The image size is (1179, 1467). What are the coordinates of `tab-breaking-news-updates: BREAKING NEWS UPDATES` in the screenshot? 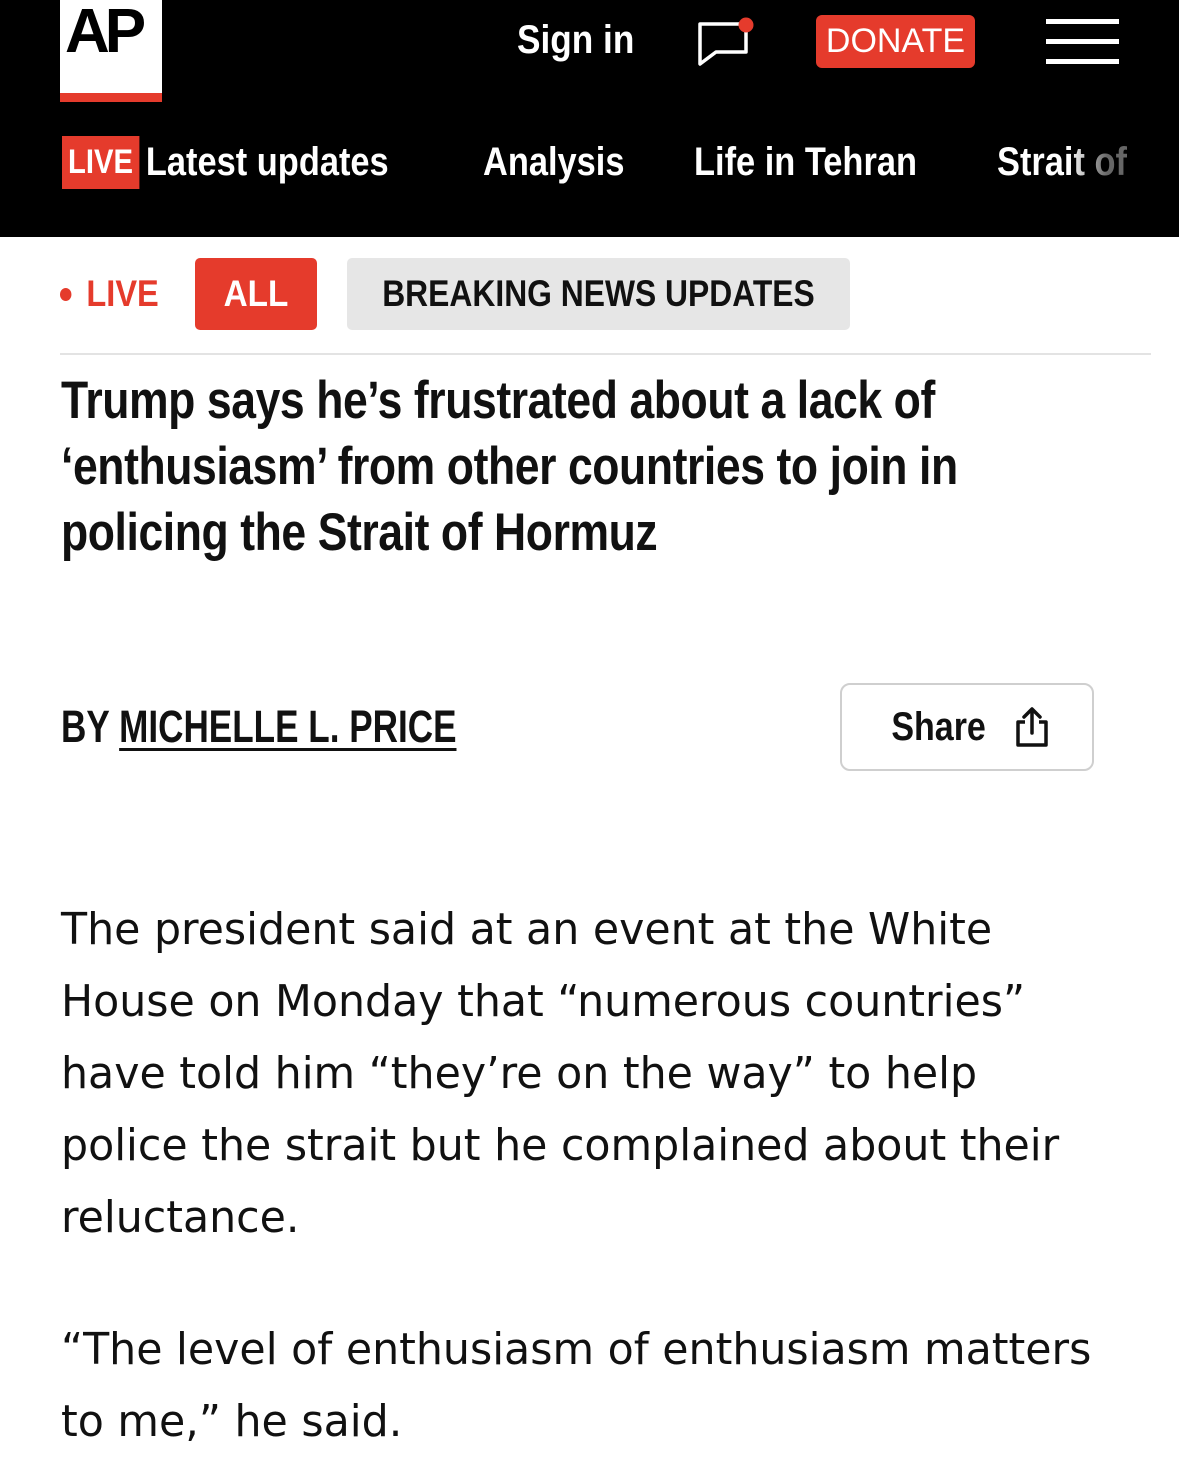 It's located at (598, 294).